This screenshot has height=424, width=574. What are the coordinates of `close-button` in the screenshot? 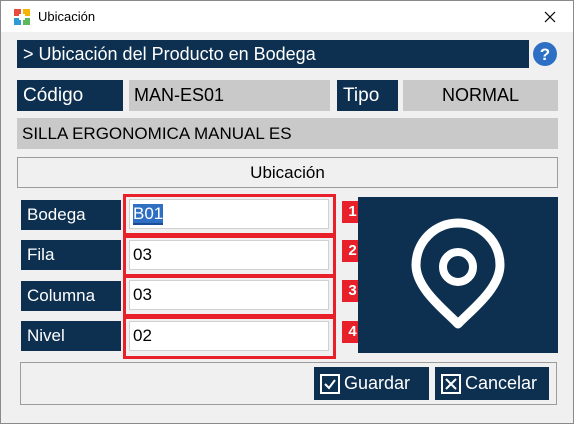 It's located at (550, 16).